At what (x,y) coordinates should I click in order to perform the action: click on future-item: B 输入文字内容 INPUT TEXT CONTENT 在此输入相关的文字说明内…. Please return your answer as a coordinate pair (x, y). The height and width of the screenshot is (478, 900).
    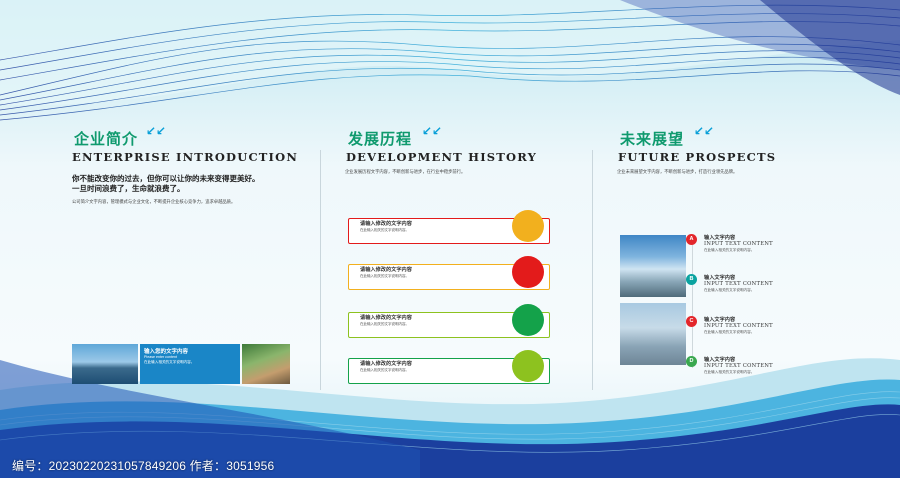
    Looking at the image, I should click on (761, 290).